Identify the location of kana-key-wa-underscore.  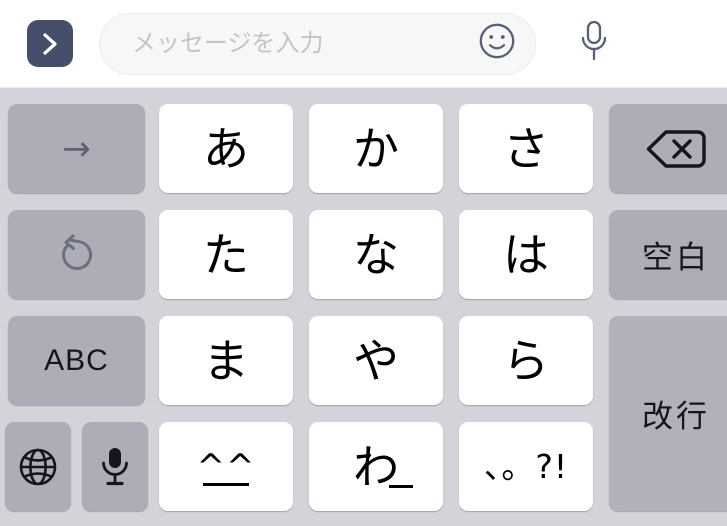
(401, 486).